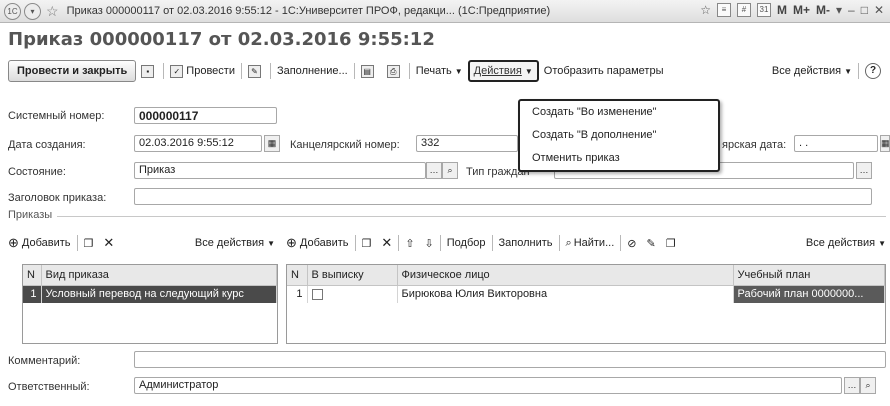 This screenshot has width=890, height=406. I want to click on menu-item-cancel-order: Отменить приказ, so click(619, 158).